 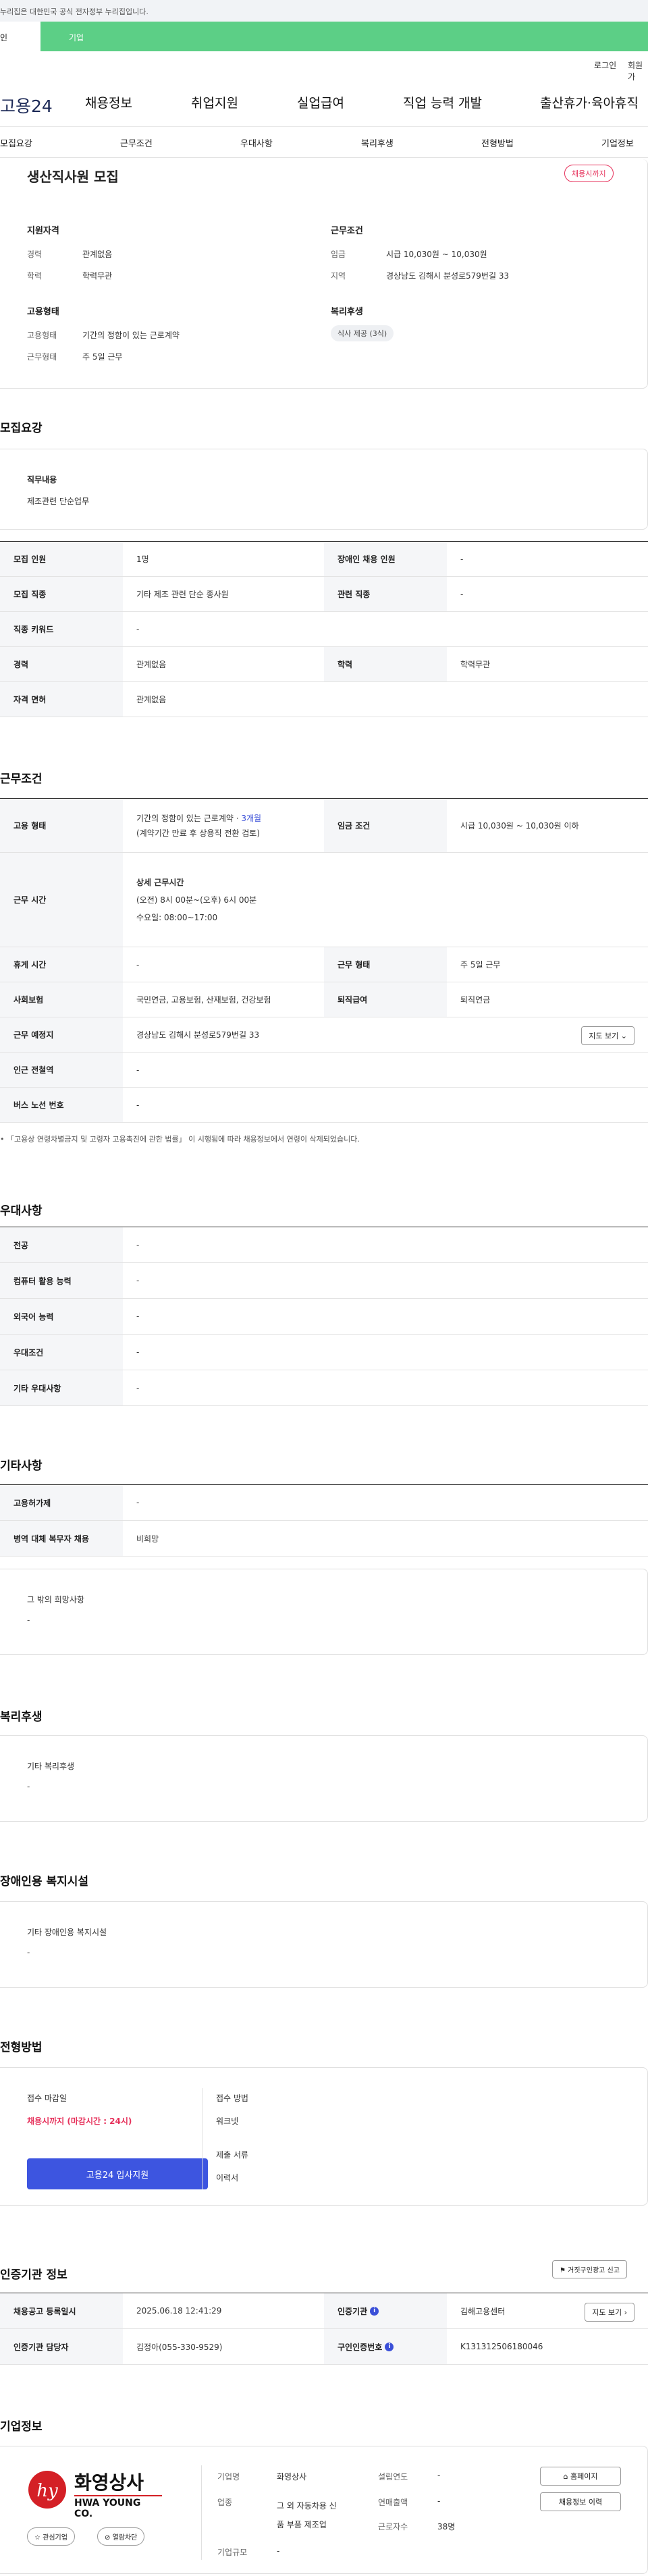 What do you see at coordinates (324, 1352) in the screenshot?
I see `table-row: 우대조건 -` at bounding box center [324, 1352].